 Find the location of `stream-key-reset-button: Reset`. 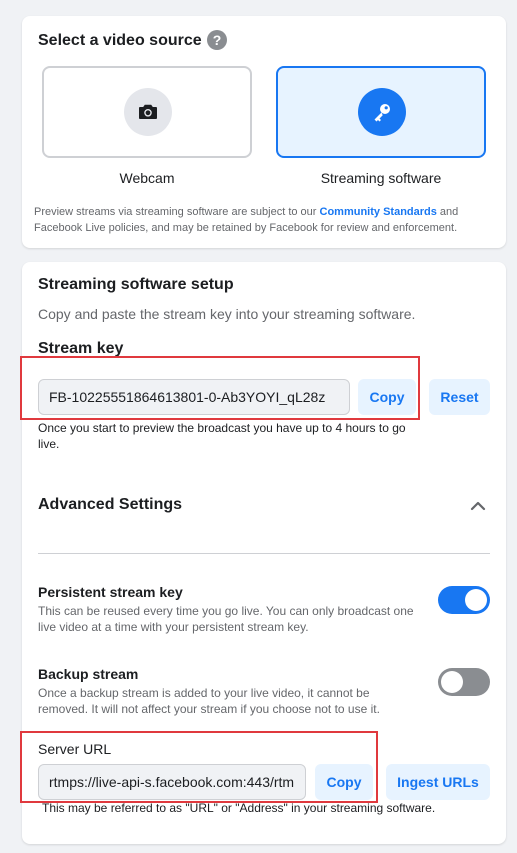

stream-key-reset-button: Reset is located at coordinates (459, 397).